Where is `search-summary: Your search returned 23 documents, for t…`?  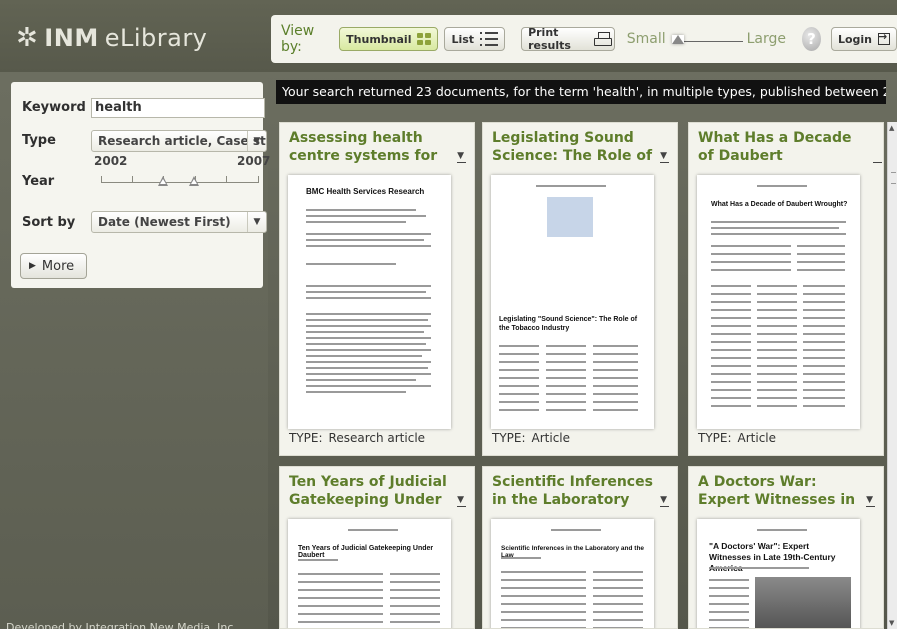 search-summary: Your search returned 23 documents, for t… is located at coordinates (581, 92).